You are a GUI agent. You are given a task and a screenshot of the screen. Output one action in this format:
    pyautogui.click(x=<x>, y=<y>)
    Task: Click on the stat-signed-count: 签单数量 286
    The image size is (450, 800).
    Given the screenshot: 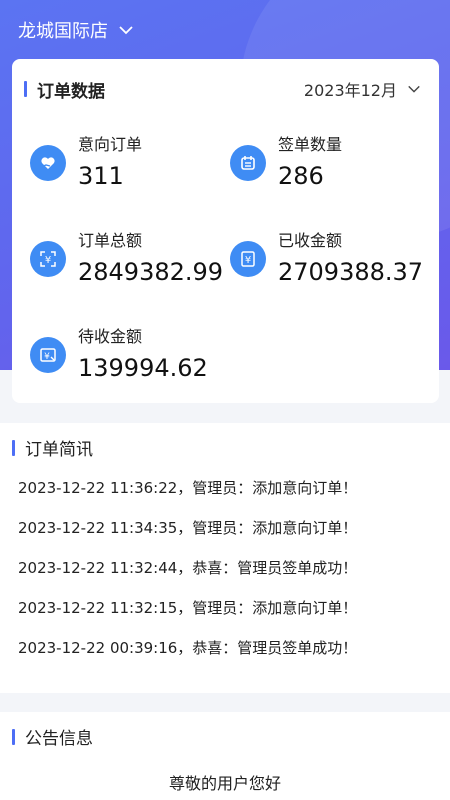 What is the action you would take?
    pyautogui.click(x=286, y=164)
    